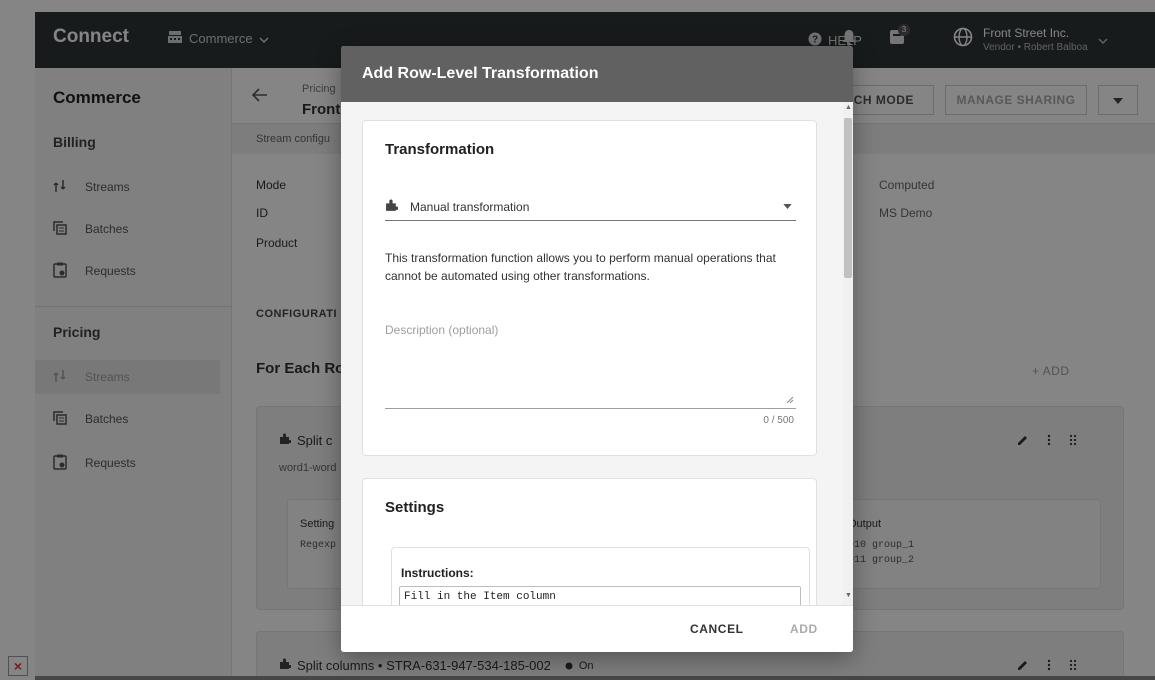 The width and height of the screenshot is (1155, 680). What do you see at coordinates (415, 507) in the screenshot?
I see `settings-heading: Settings` at bounding box center [415, 507].